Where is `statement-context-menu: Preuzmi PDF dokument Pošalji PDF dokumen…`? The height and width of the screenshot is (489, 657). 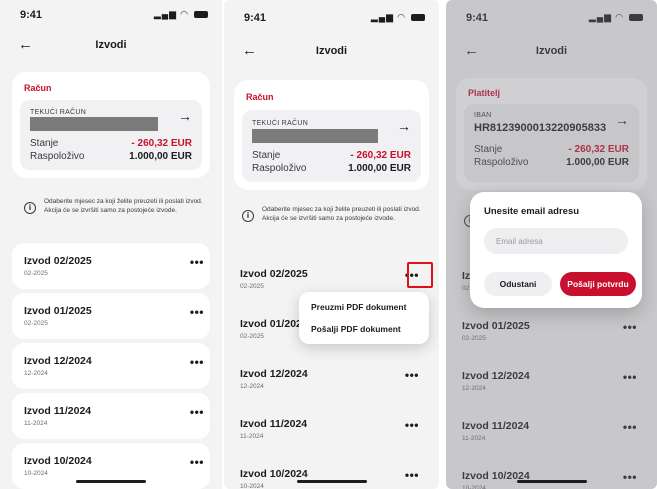
statement-context-menu: Preuzmi PDF dokument Pošalji PDF dokumen… is located at coordinates (364, 318).